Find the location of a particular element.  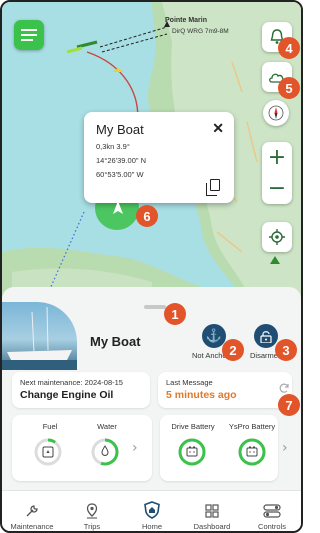

yspro-battery-gauge is located at coordinates (252, 452).